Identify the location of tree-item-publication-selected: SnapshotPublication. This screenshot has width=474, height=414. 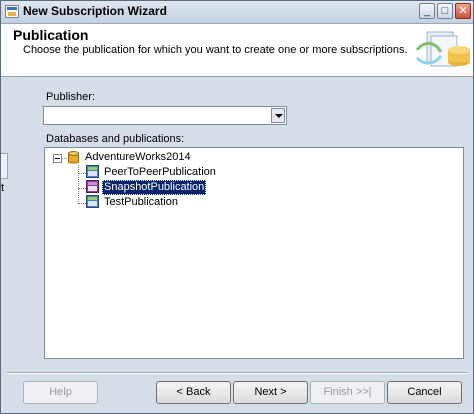
(154, 187).